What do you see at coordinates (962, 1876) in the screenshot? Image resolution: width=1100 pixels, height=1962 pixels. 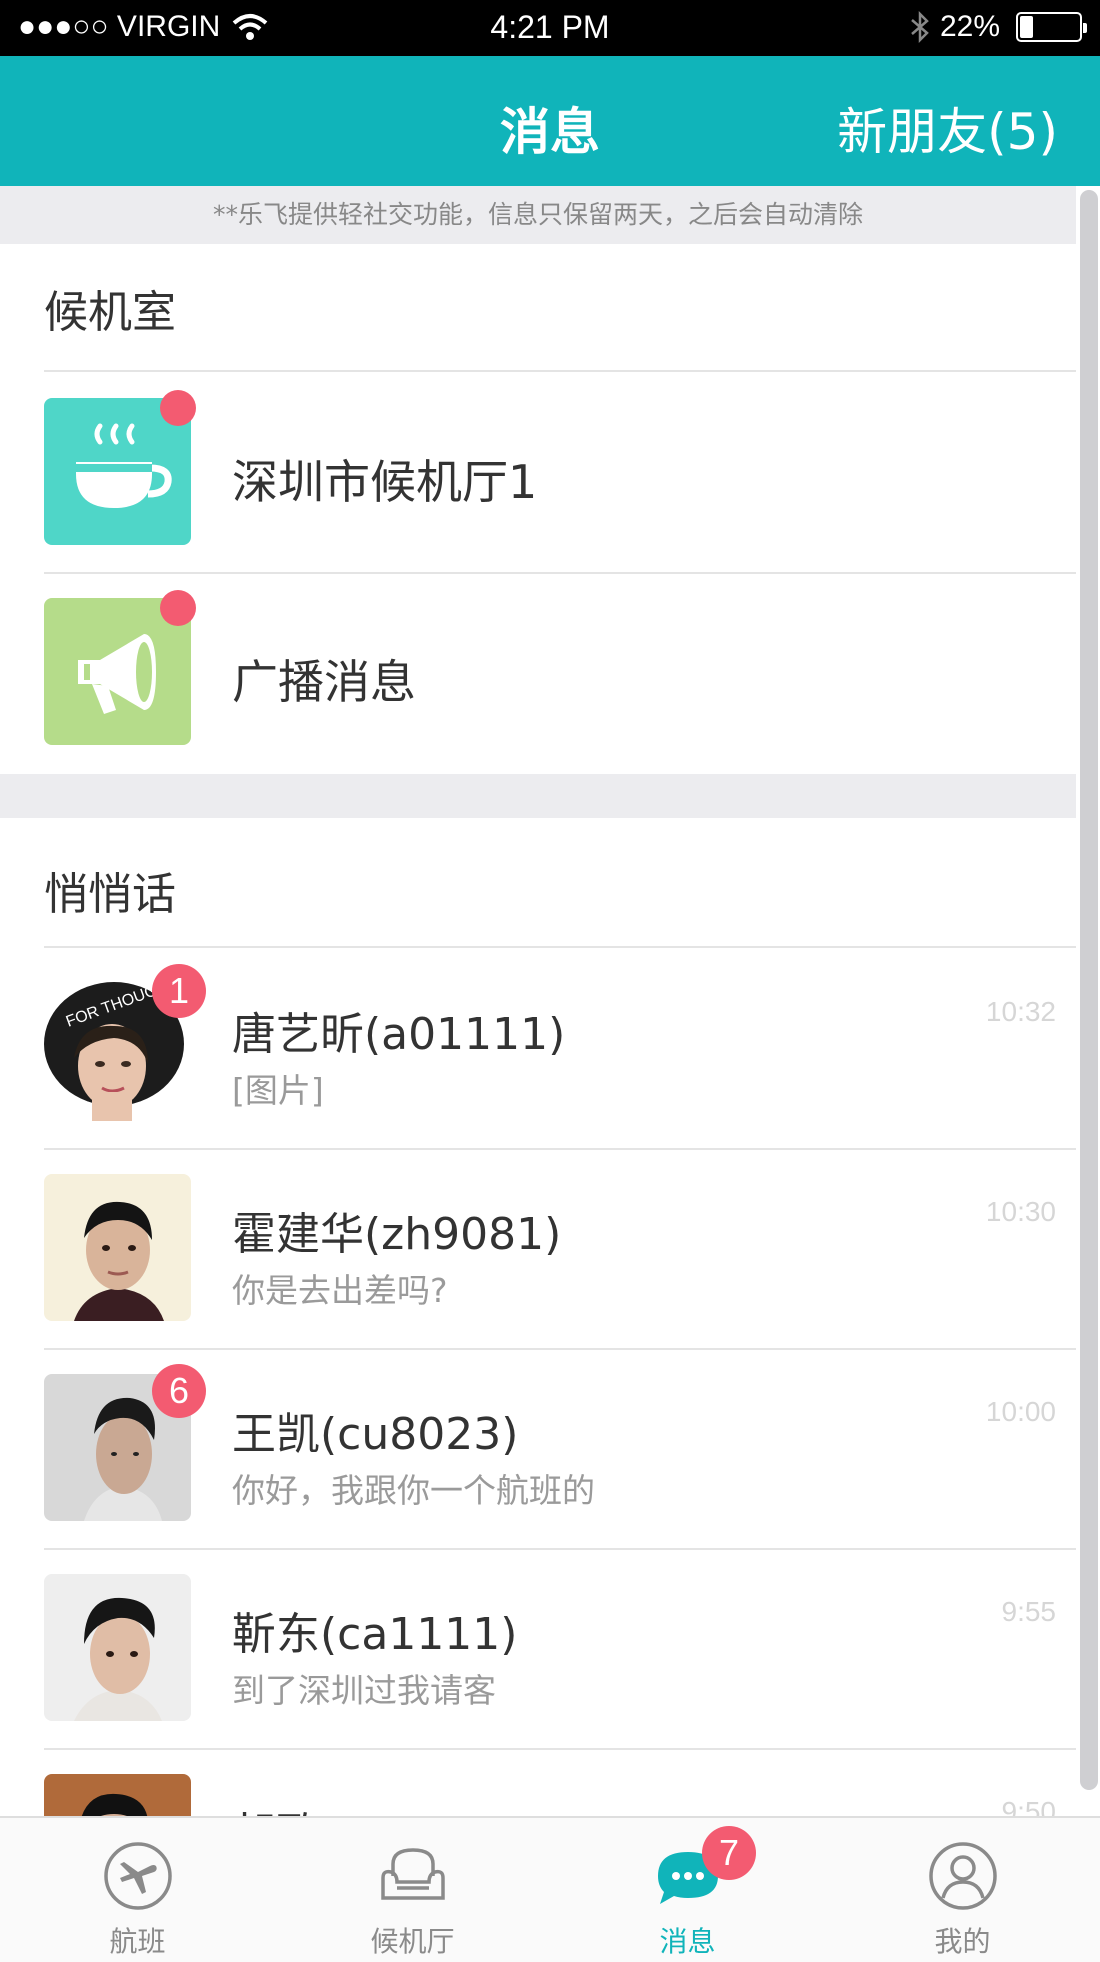 I see `person-icon` at bounding box center [962, 1876].